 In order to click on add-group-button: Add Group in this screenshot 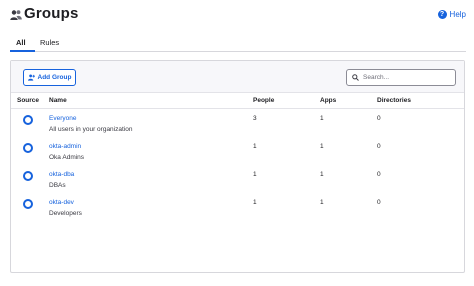, I will do `click(49, 77)`.